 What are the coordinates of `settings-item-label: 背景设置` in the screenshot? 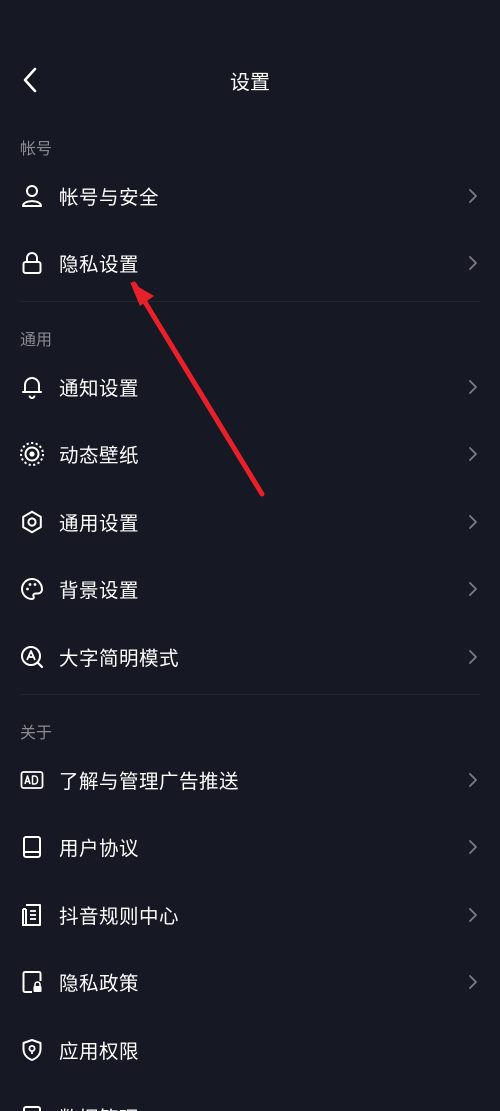 It's located at (99, 590).